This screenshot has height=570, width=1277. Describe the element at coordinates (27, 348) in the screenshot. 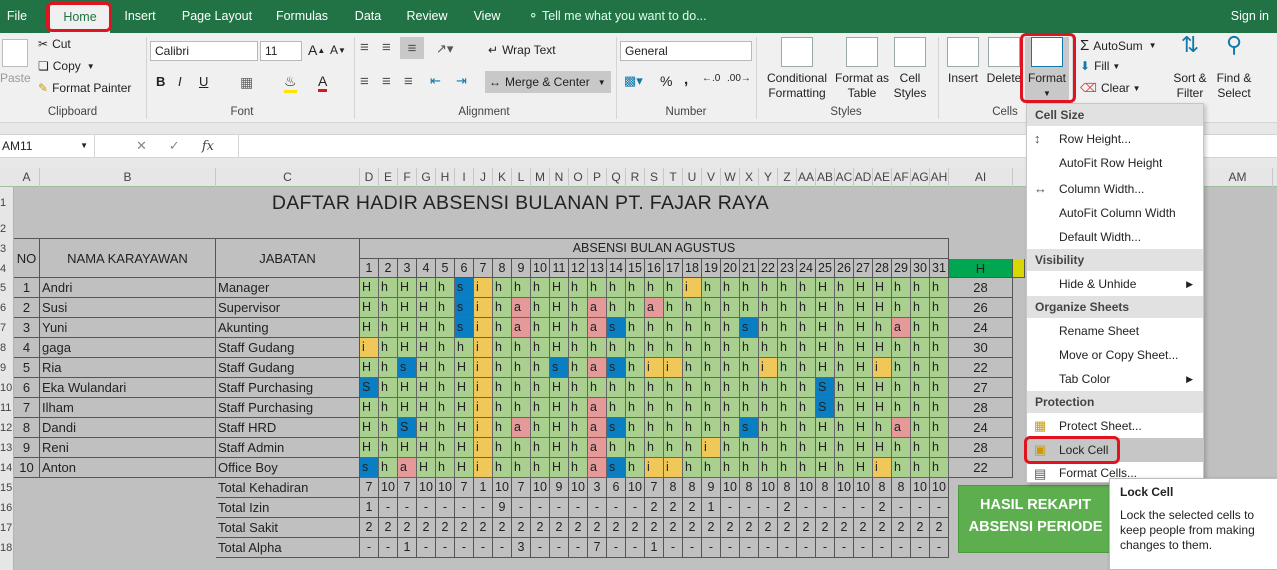

I see `employee-no: 4` at that location.